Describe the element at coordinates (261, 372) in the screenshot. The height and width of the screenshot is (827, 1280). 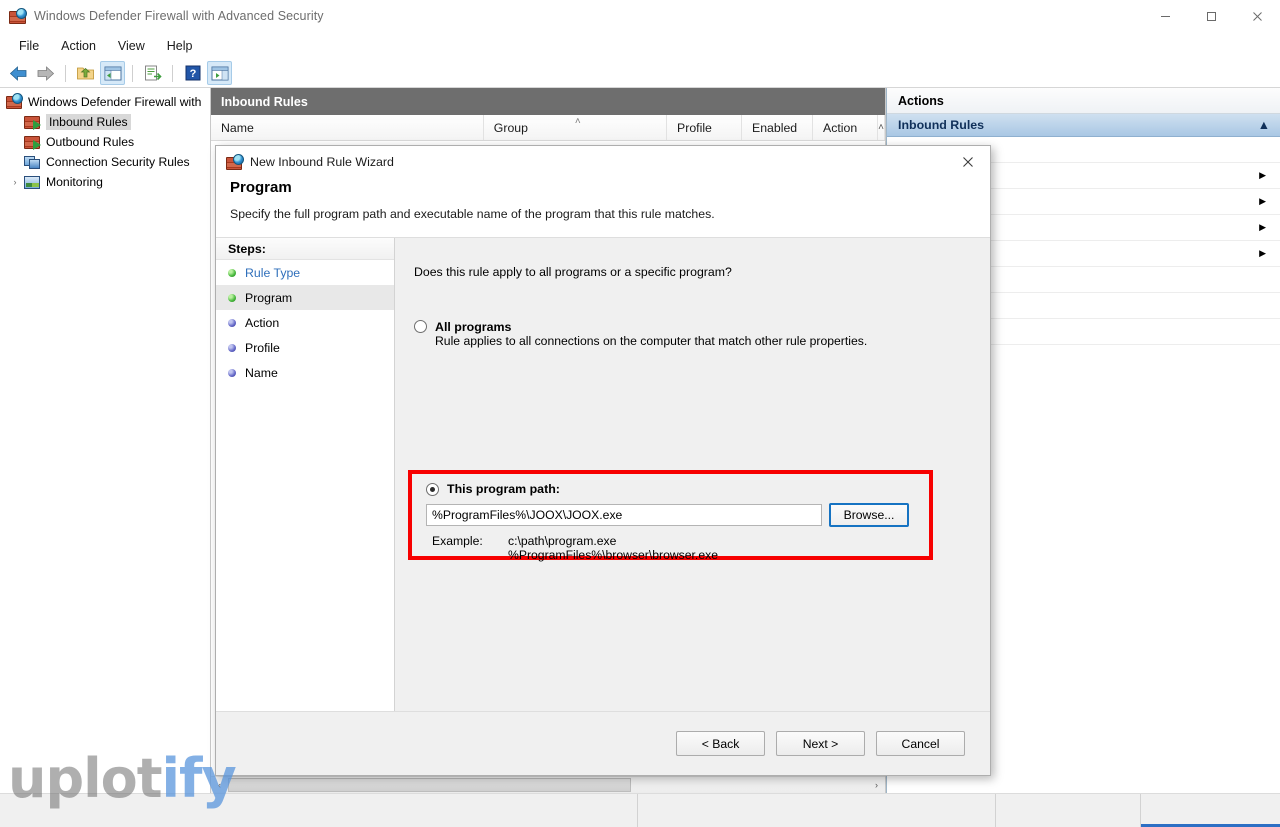
I see `step-label: Name` at that location.